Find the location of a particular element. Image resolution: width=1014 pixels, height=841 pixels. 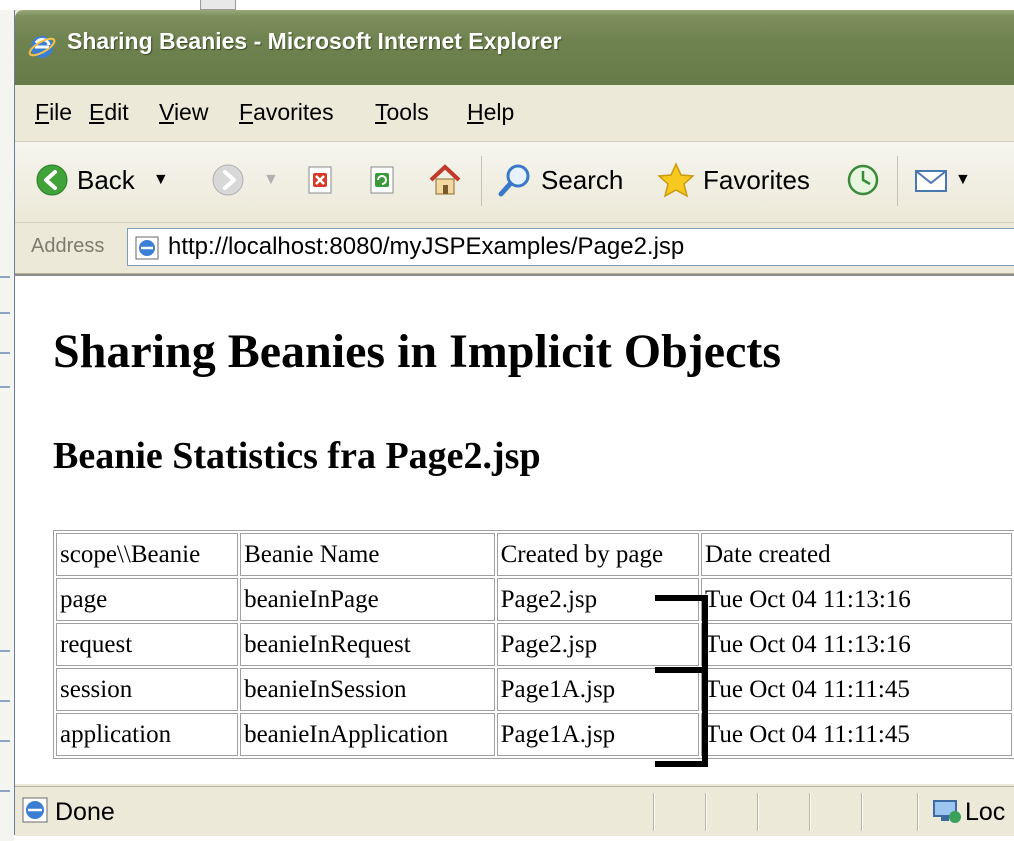

bracket-annotation is located at coordinates (681, 681).